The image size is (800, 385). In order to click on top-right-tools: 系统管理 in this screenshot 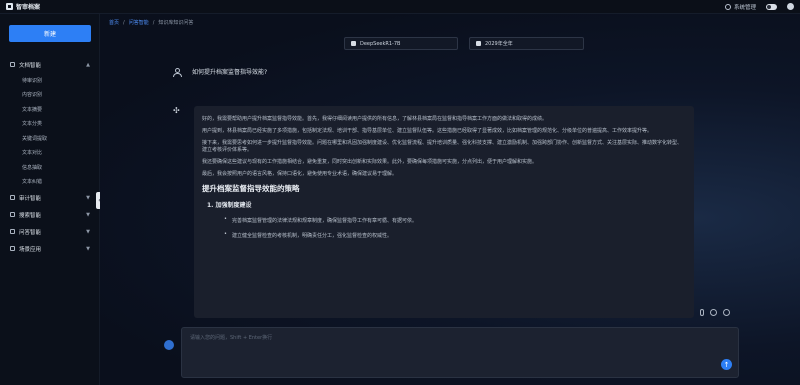, I will do `click(759, 7)`.